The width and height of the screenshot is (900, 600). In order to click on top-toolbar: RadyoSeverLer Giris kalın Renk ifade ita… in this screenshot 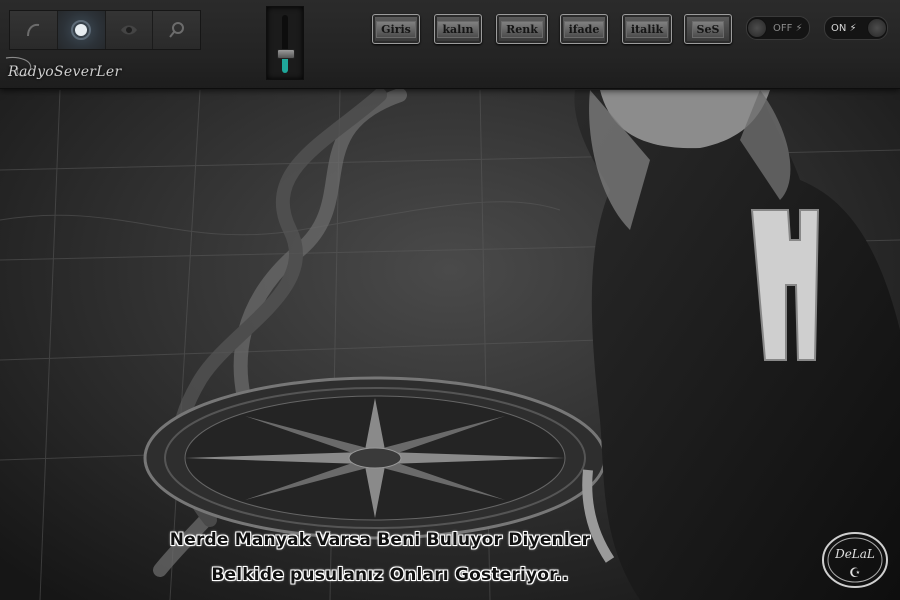, I will do `click(450, 44)`.